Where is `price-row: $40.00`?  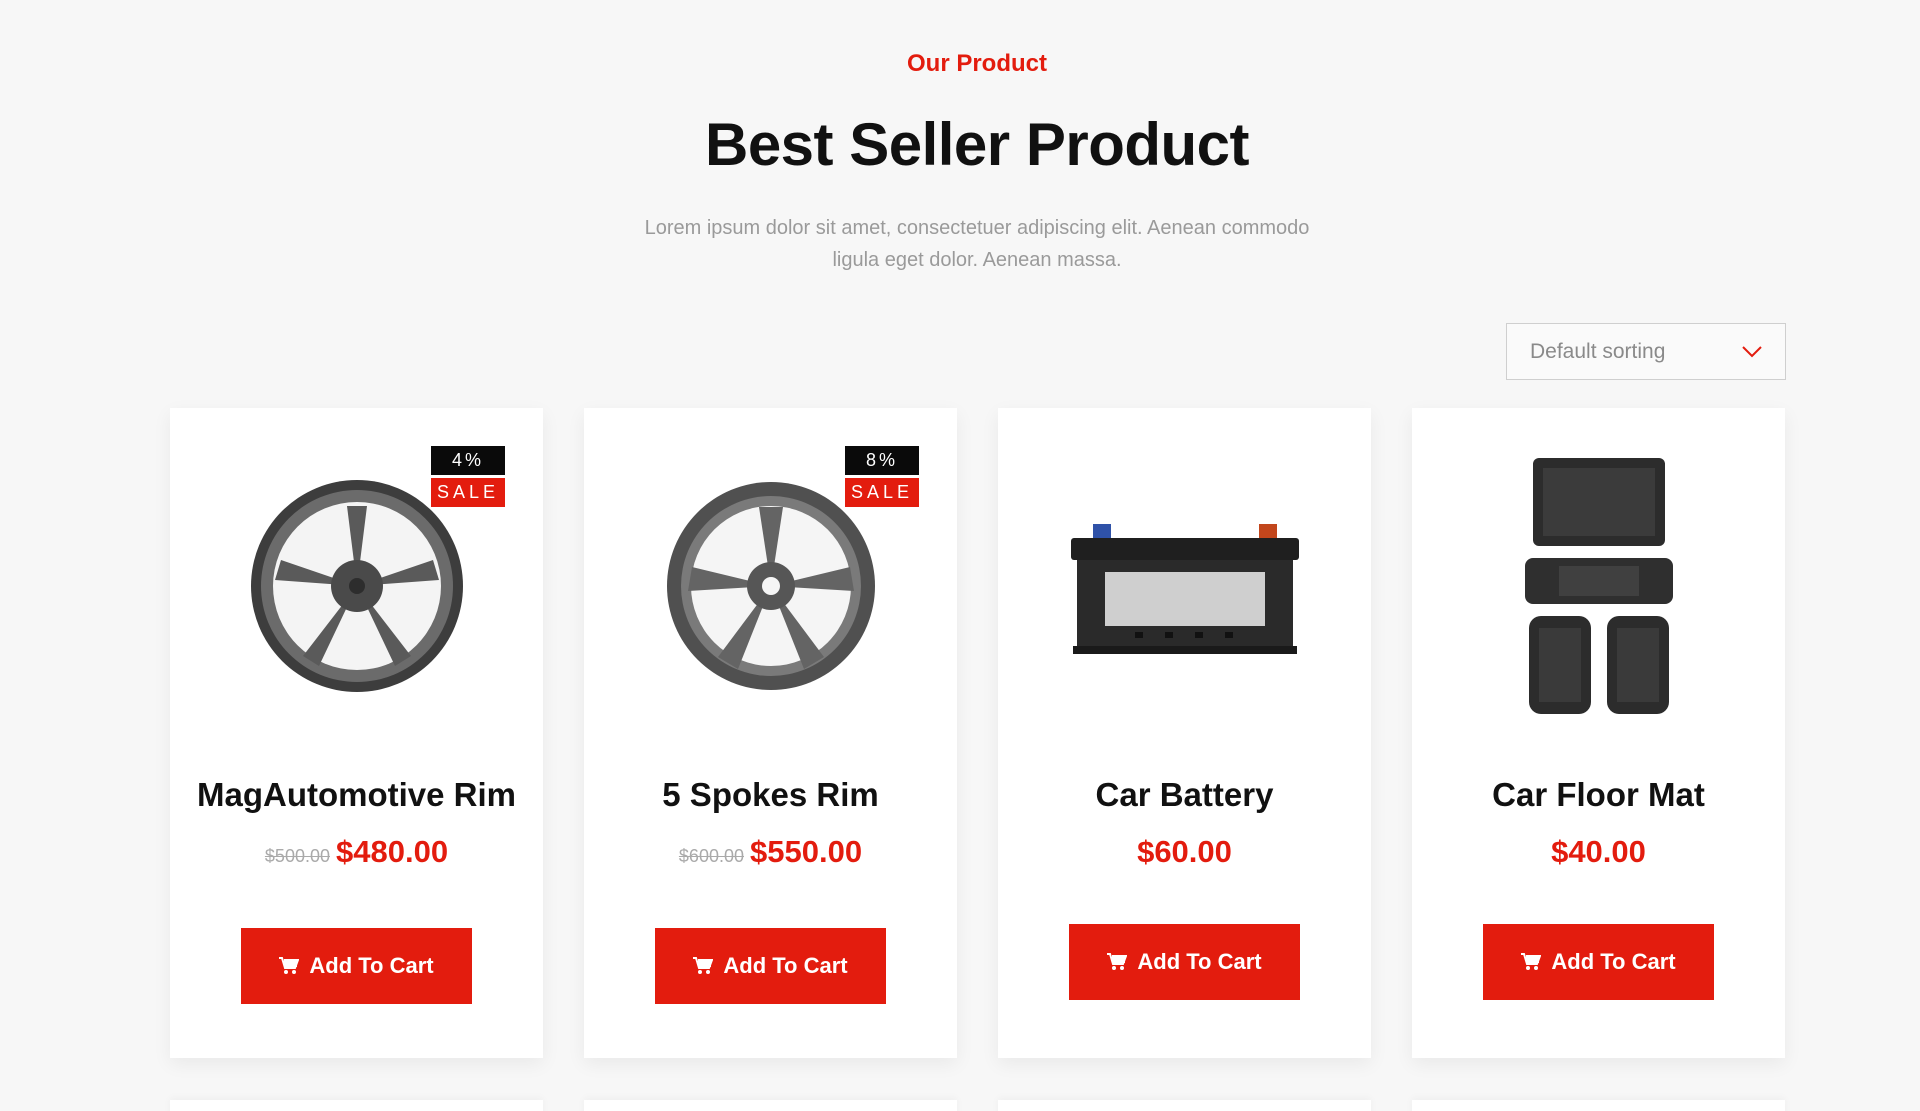 price-row: $40.00 is located at coordinates (1598, 852).